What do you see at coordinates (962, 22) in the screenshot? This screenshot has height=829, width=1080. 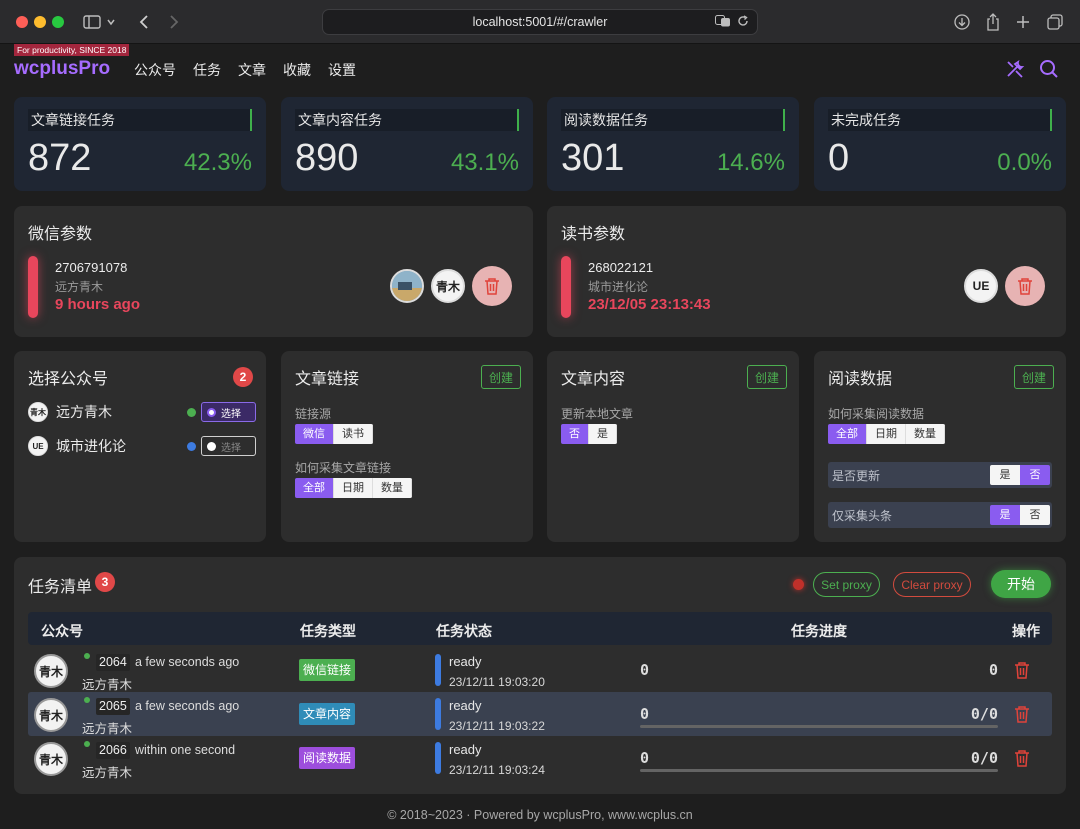 I see `download-icon` at bounding box center [962, 22].